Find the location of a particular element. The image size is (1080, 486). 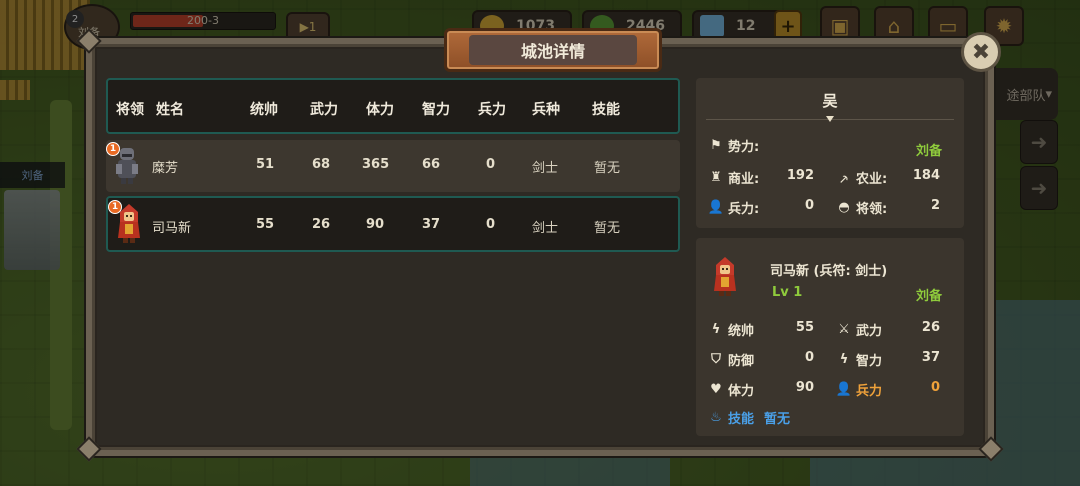

table-row-selected: 1 司马新 55 26 90 37 0 剑士 暂无 is located at coordinates (393, 224).